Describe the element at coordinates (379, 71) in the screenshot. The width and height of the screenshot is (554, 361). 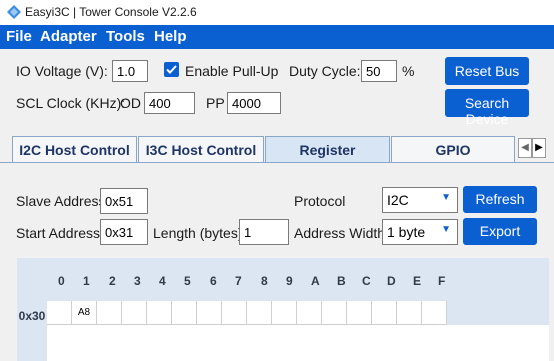
I see `duty-cycle-input: 50` at that location.